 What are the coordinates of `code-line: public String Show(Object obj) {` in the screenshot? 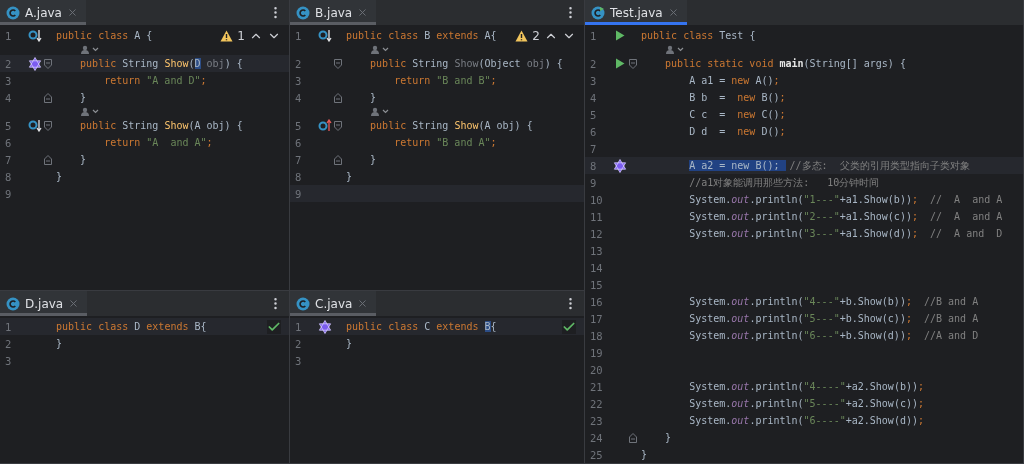 It's located at (466, 63).